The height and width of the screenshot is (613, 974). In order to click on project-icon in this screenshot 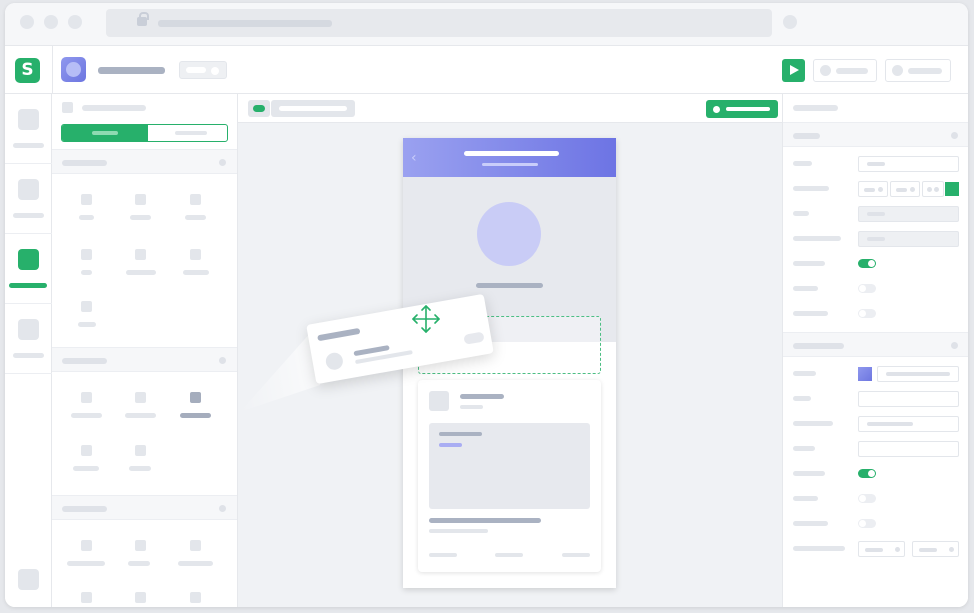, I will do `click(73, 69)`.